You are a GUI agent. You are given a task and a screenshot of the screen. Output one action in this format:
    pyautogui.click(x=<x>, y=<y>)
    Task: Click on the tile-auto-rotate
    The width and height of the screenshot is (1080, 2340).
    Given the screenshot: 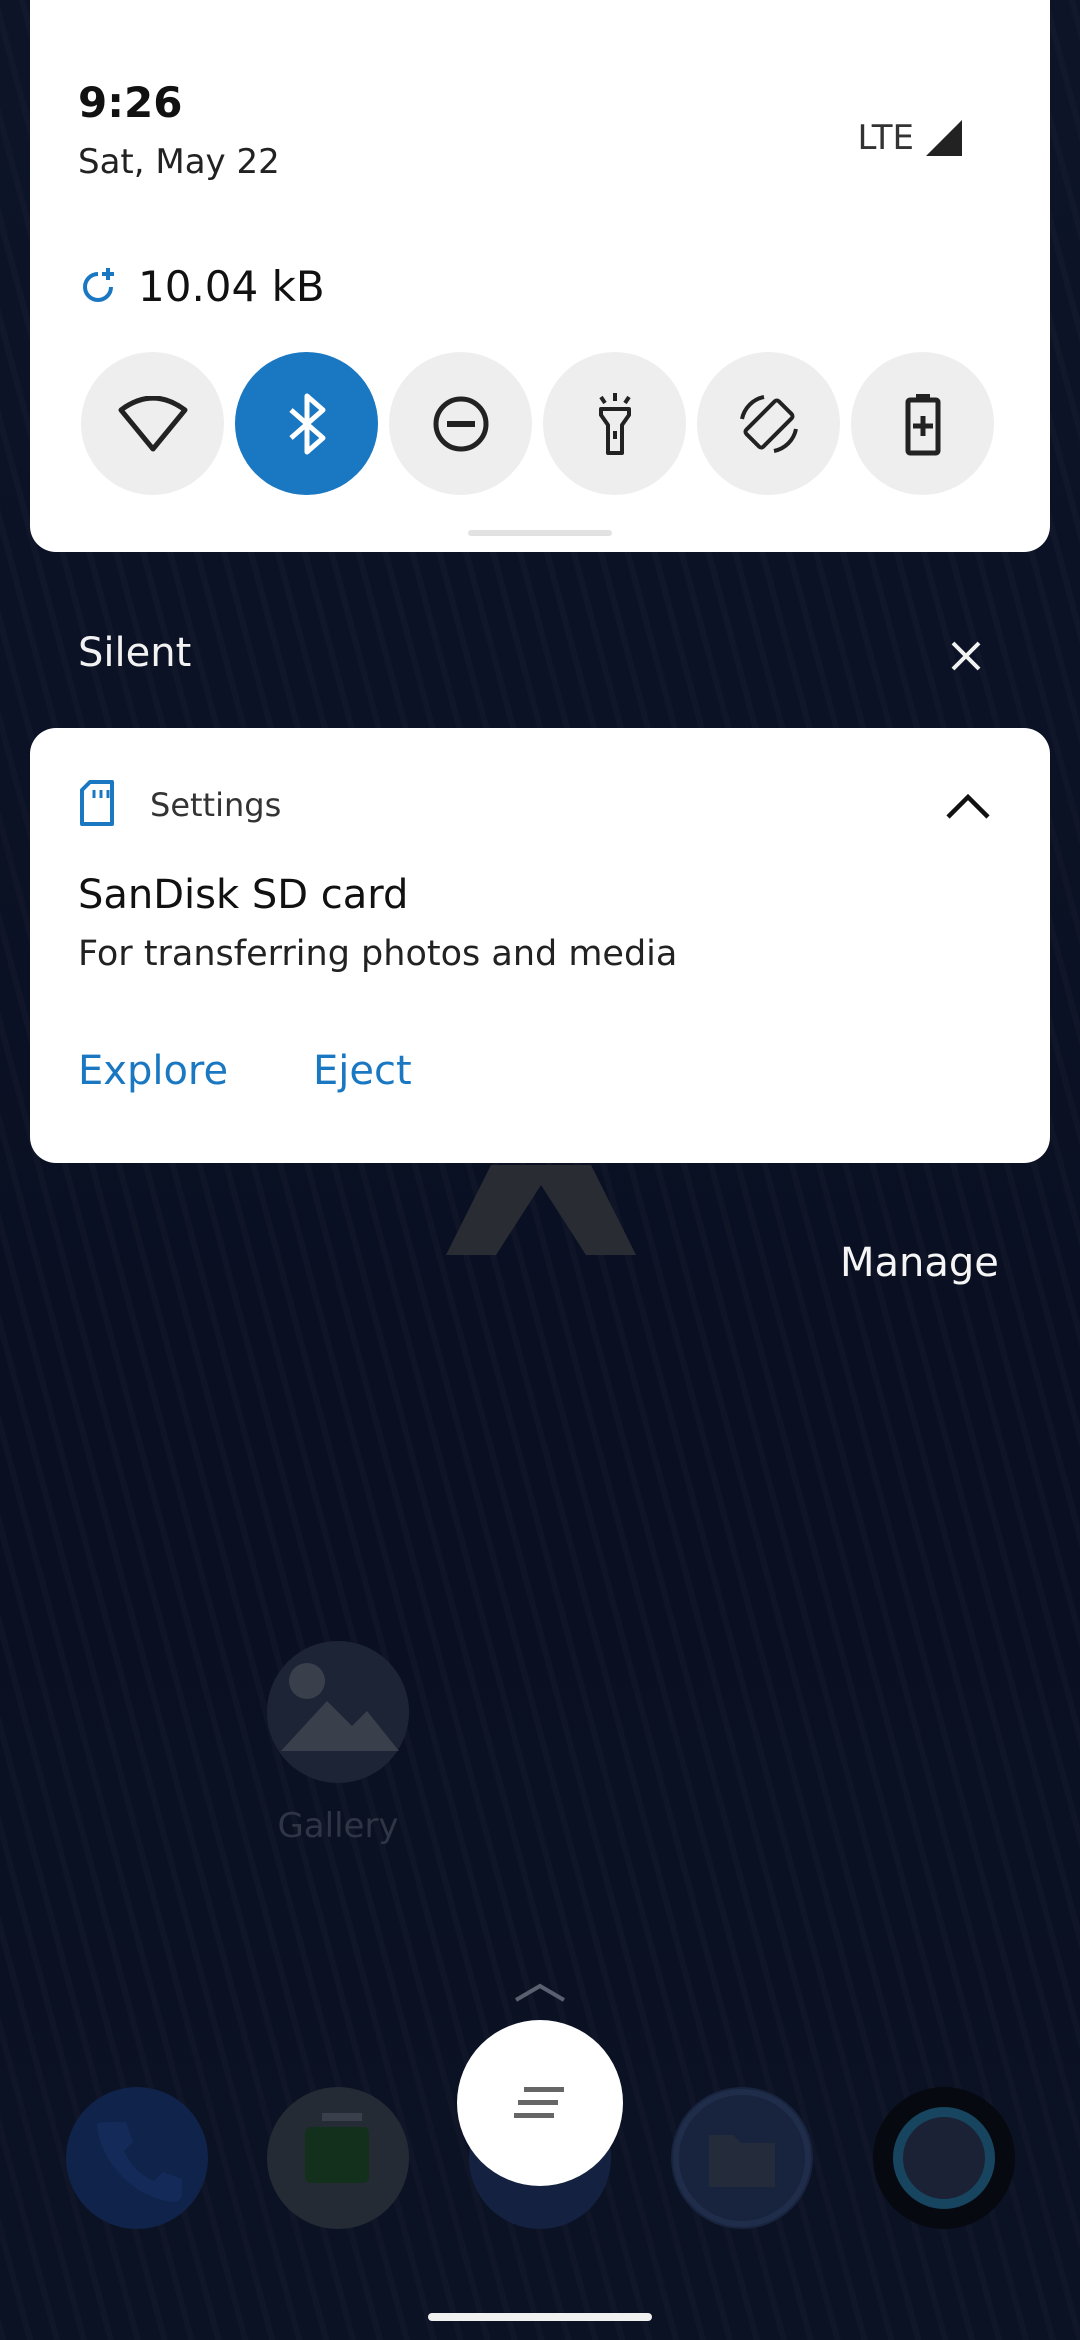 What is the action you would take?
    pyautogui.click(x=768, y=423)
    